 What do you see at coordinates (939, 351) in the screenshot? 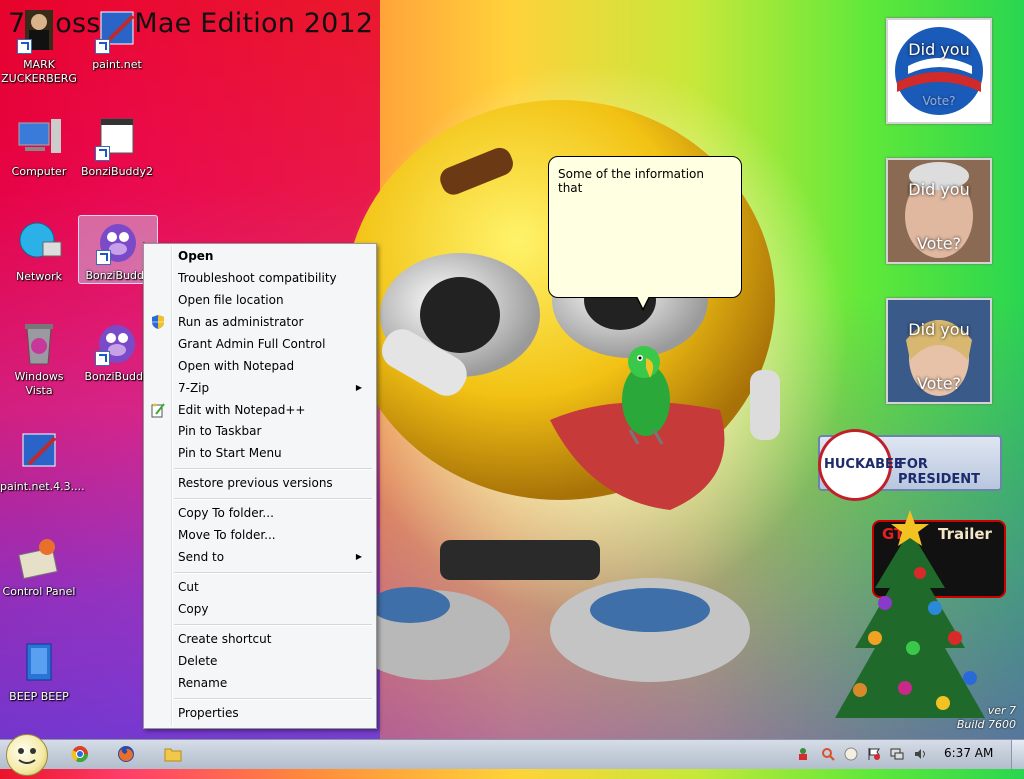
I see `vote-gadget-clinton: Did you Vote?` at bounding box center [939, 351].